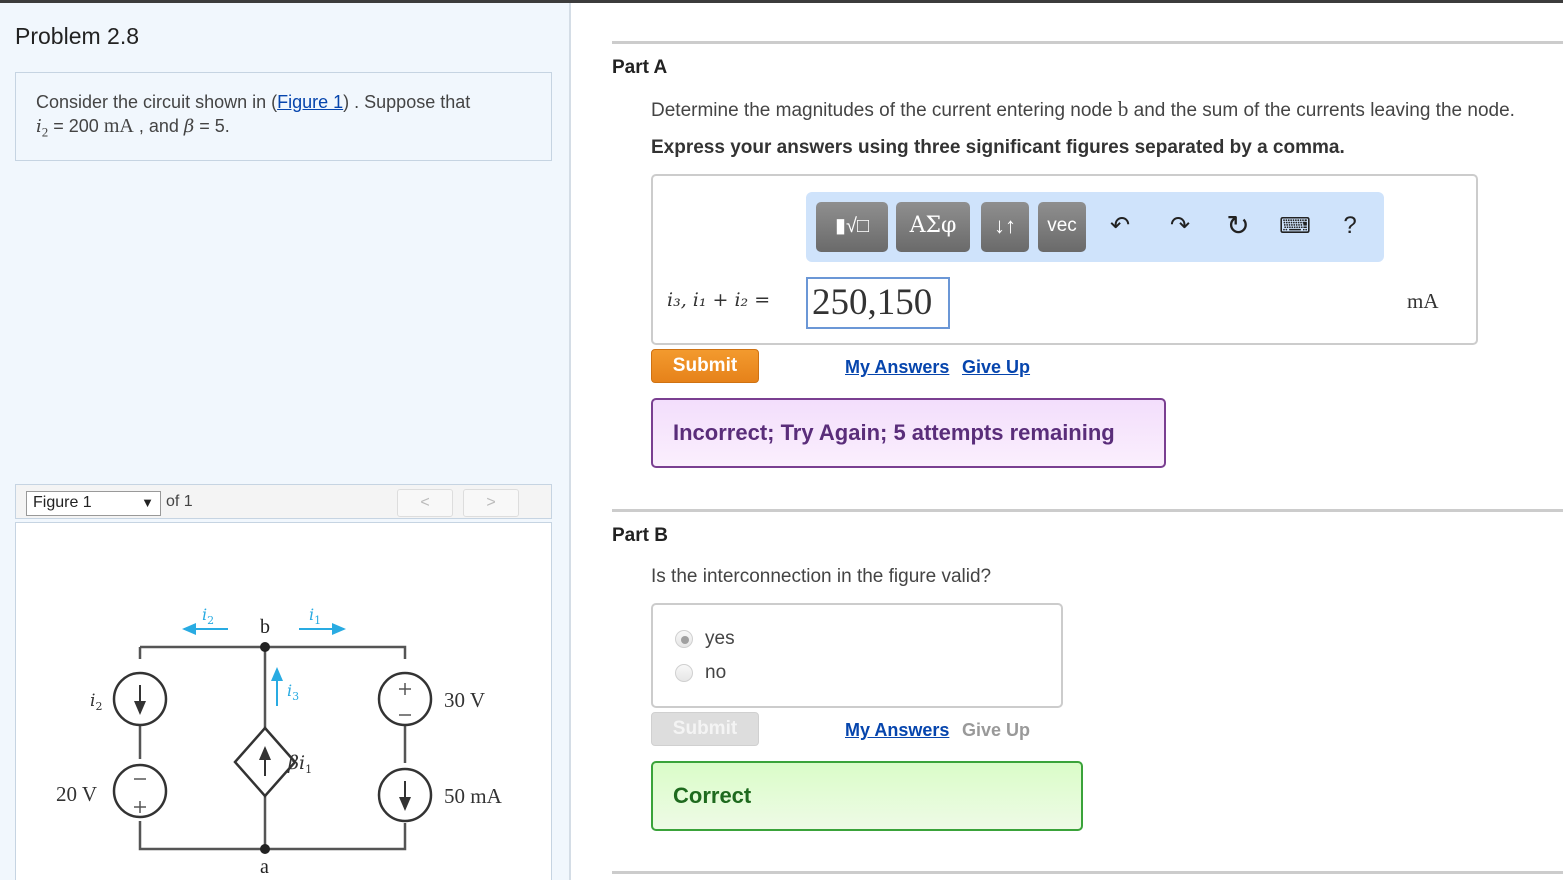  Describe the element at coordinates (158, 126) in the screenshot. I see `given-rest: , and` at that location.